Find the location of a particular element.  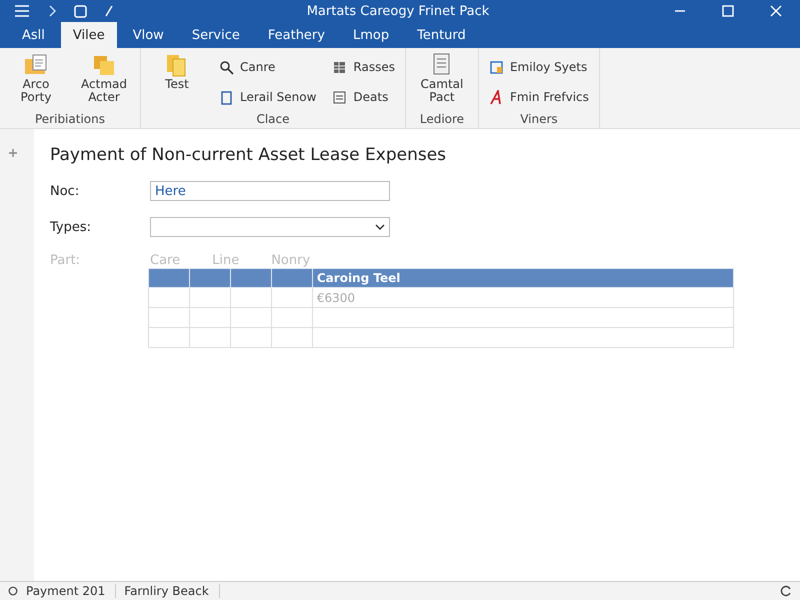

maximize-icon is located at coordinates (728, 11).